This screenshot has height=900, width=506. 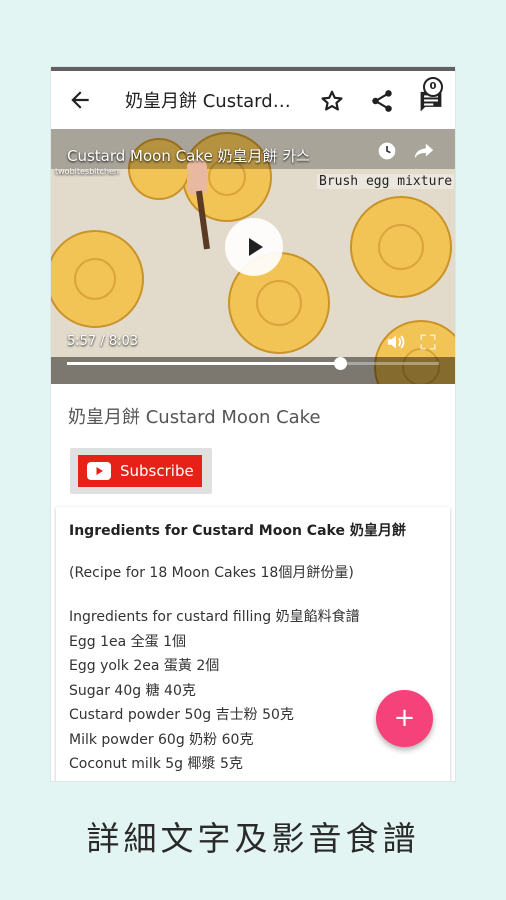 What do you see at coordinates (253, 838) in the screenshot?
I see `promo-caption: 詳細文字及影音食譜` at bounding box center [253, 838].